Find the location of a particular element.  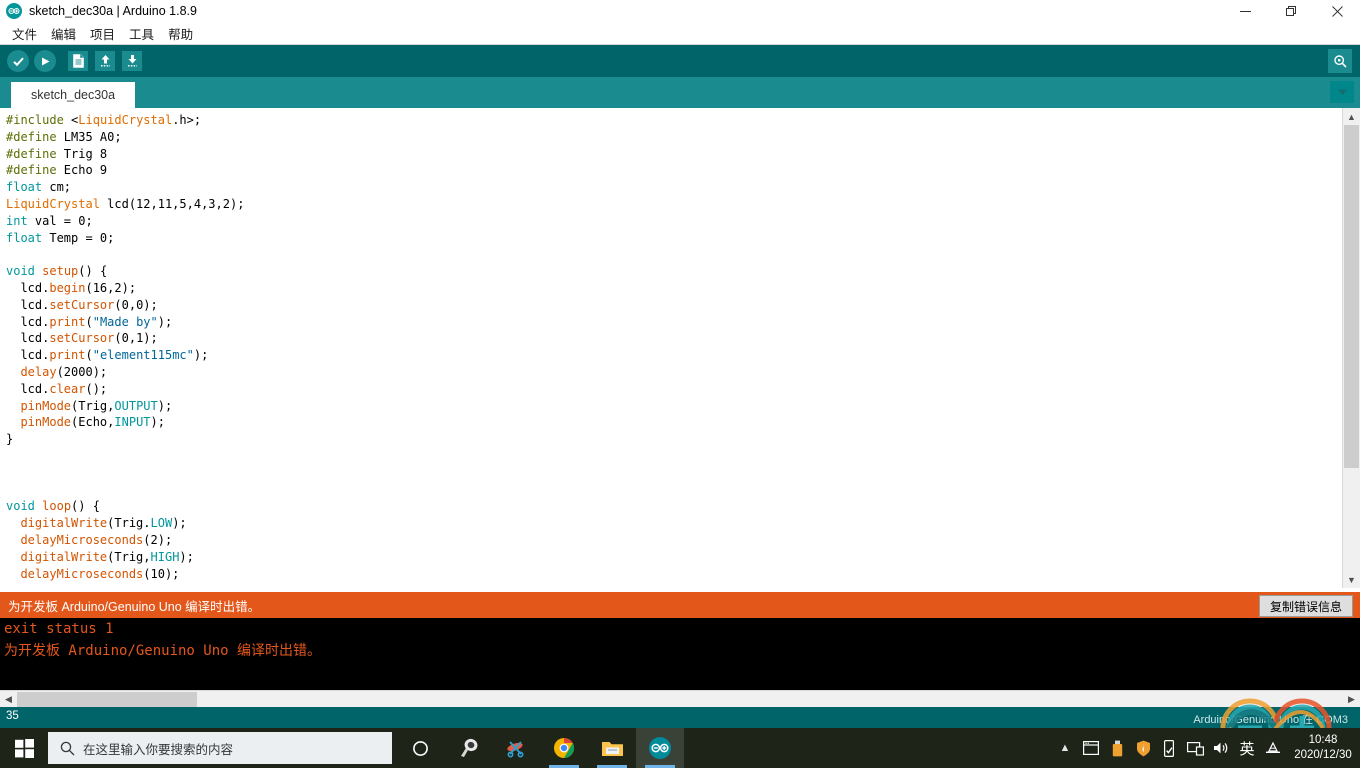

window-icon is located at coordinates (1091, 748).